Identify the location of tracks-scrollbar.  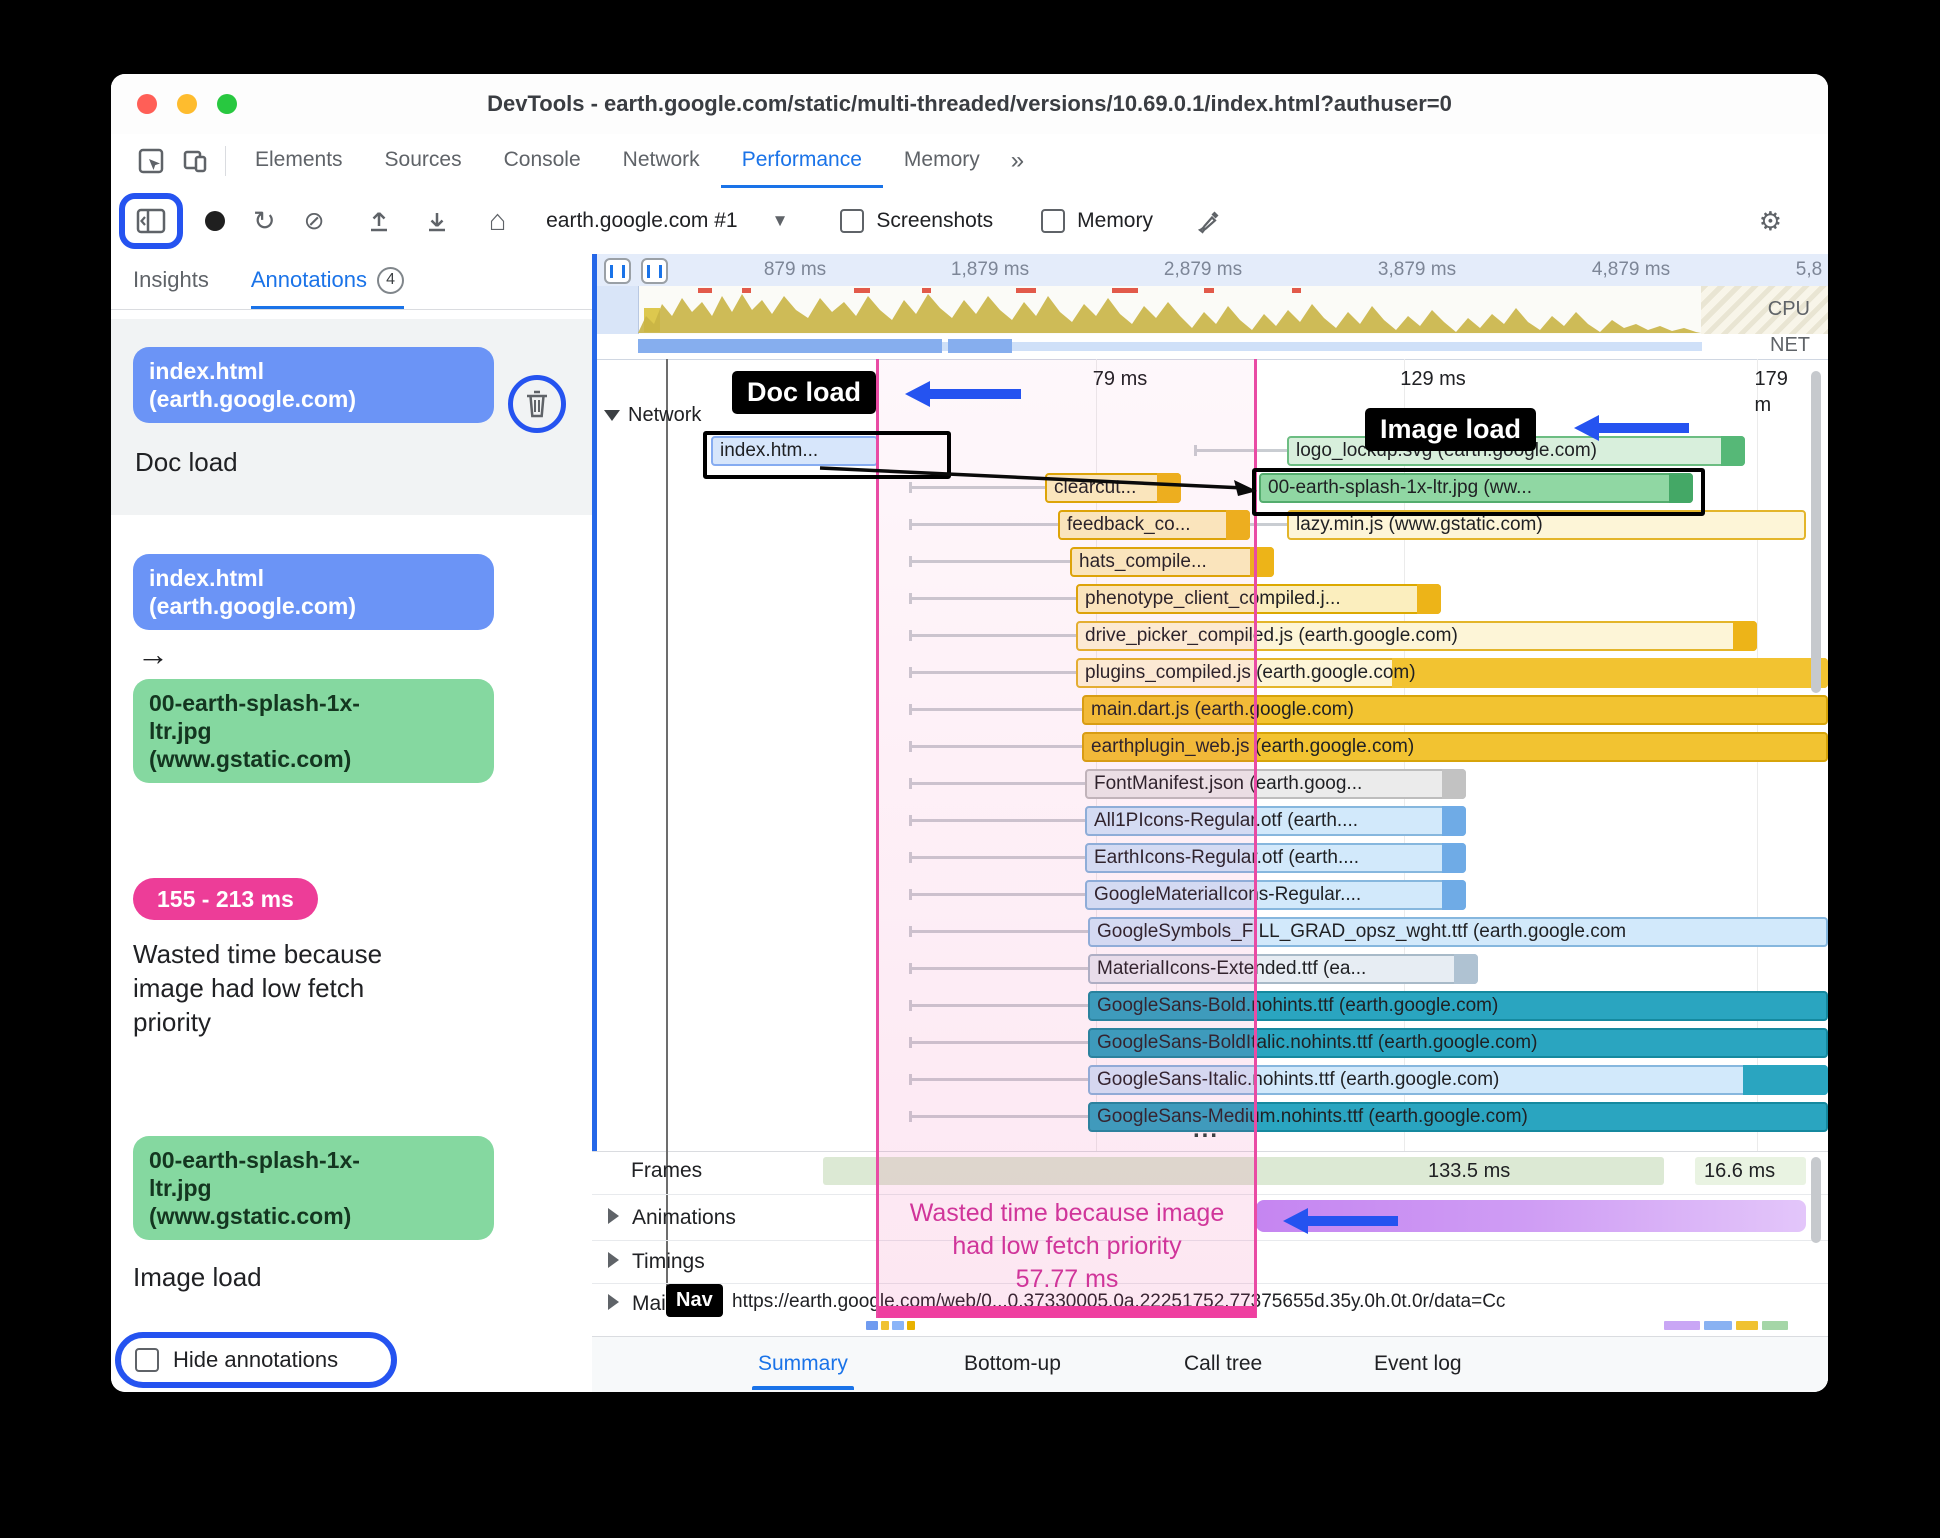
(1816, 1200).